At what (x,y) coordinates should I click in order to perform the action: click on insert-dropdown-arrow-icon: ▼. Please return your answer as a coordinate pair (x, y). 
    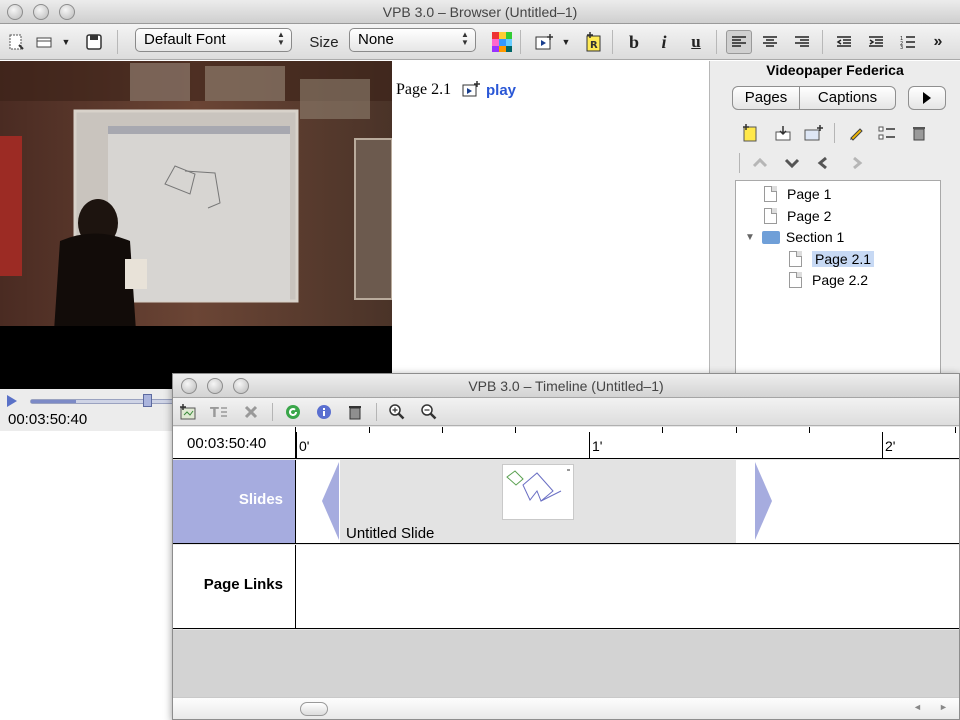
    Looking at the image, I should click on (566, 42).